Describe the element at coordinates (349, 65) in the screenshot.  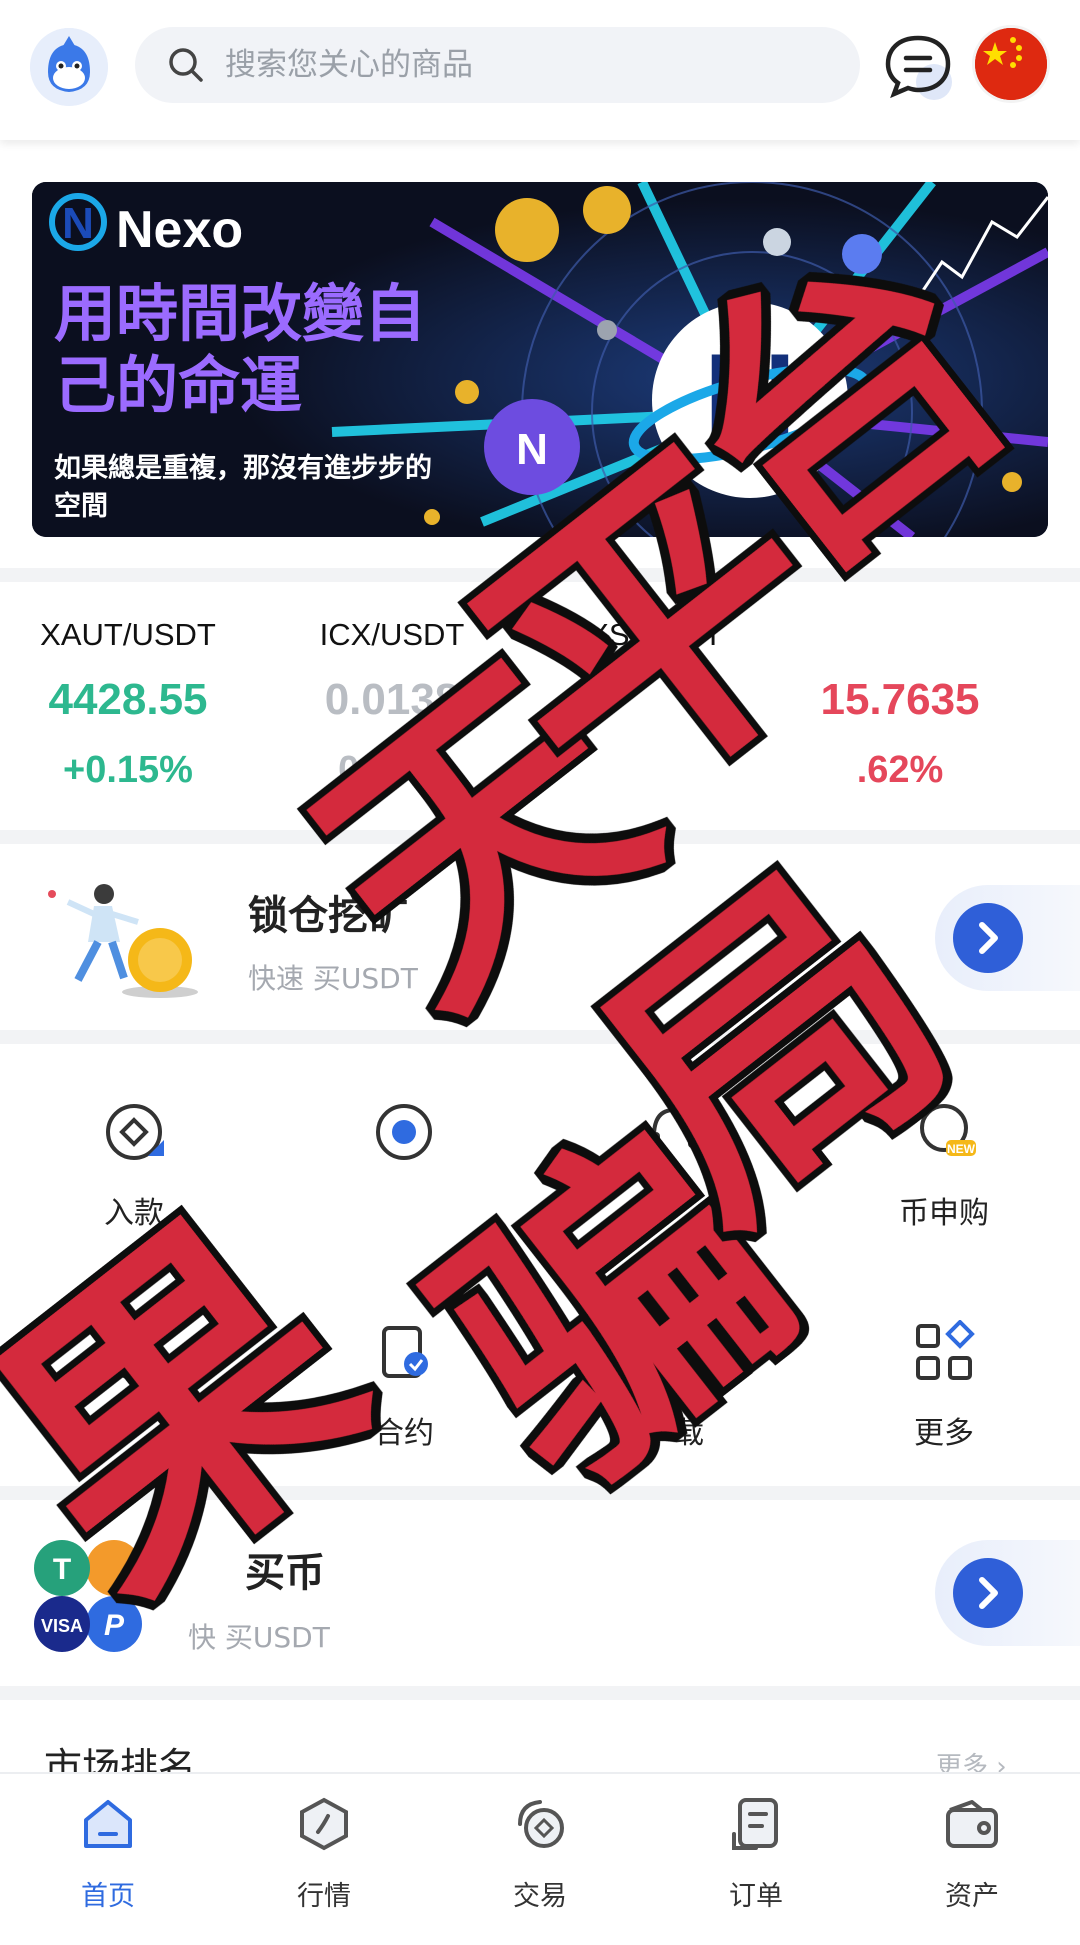
I see `search-placeholder: 搜索您关心的商品` at that location.